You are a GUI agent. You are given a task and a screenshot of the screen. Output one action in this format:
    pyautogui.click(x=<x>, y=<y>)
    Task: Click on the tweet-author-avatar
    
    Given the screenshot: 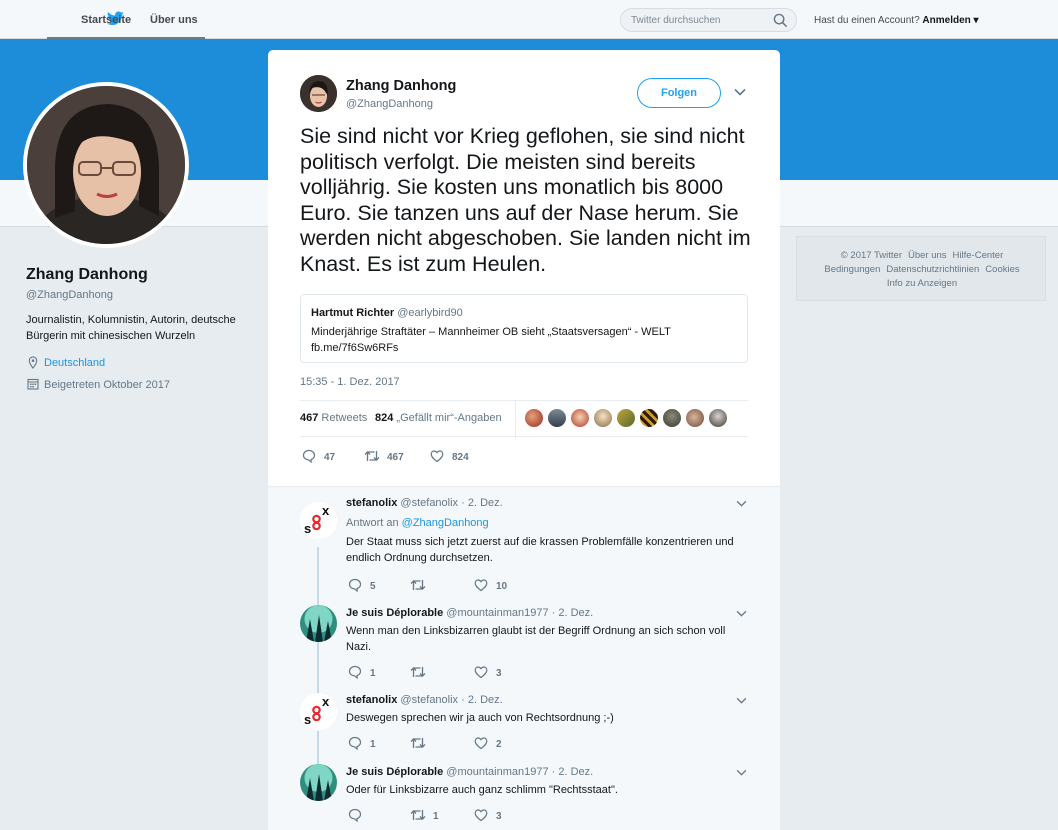 What is the action you would take?
    pyautogui.click(x=318, y=93)
    